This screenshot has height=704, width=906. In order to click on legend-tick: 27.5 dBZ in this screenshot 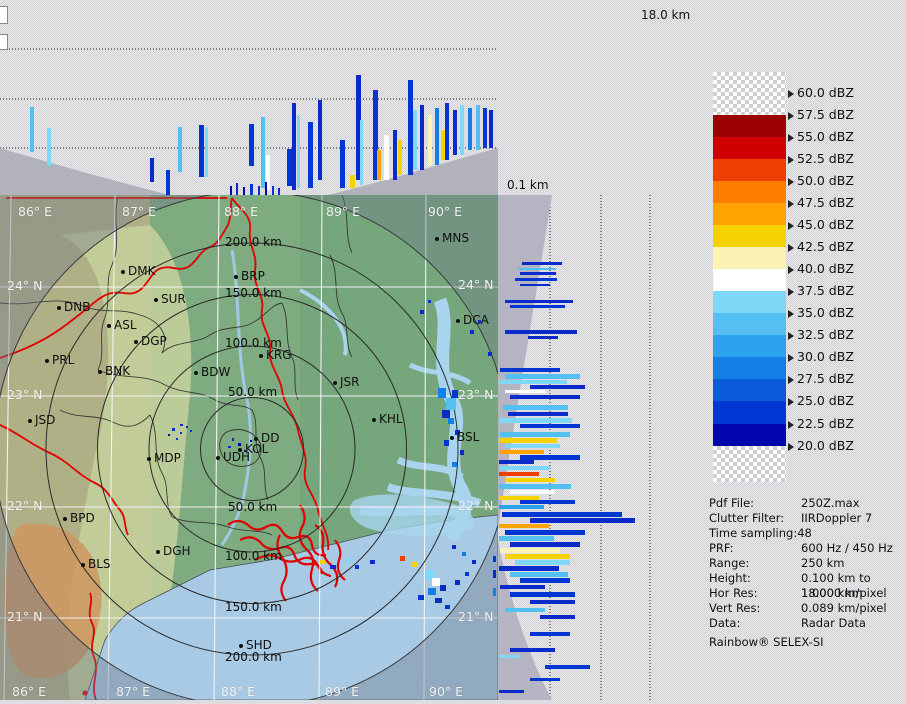, I will do `click(821, 379)`.